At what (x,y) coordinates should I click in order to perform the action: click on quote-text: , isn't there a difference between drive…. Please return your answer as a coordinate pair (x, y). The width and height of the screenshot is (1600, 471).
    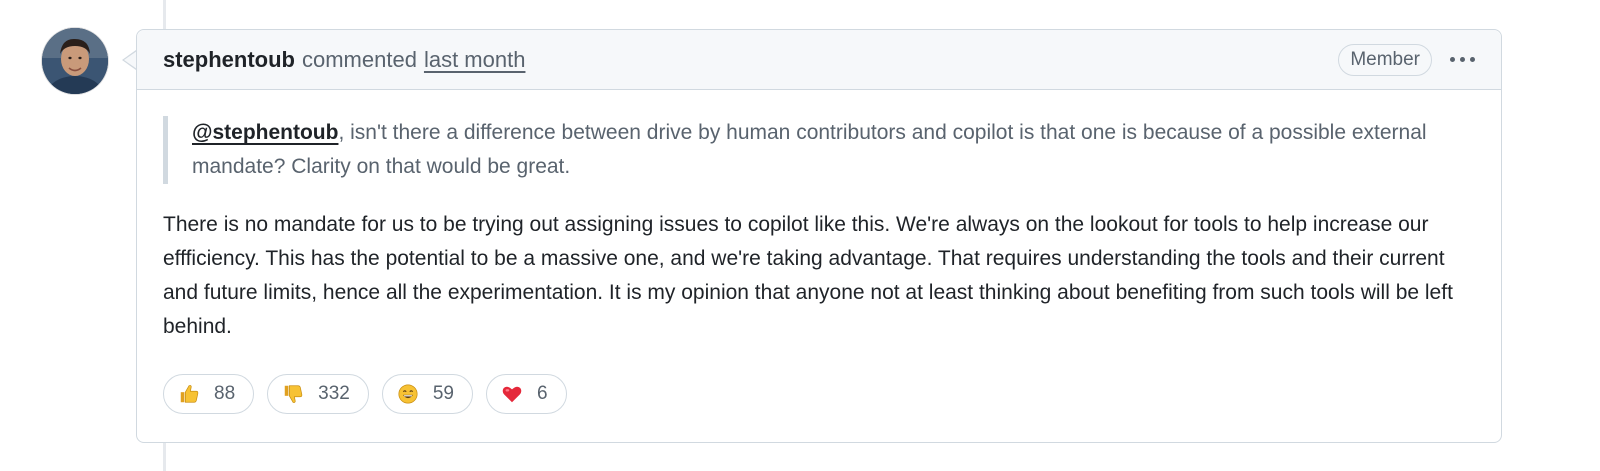
    Looking at the image, I should click on (809, 149).